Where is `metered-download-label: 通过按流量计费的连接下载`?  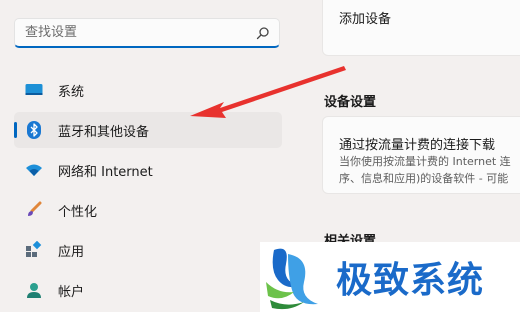 metered-download-label: 通过按流量计费的连接下载 is located at coordinates (417, 145).